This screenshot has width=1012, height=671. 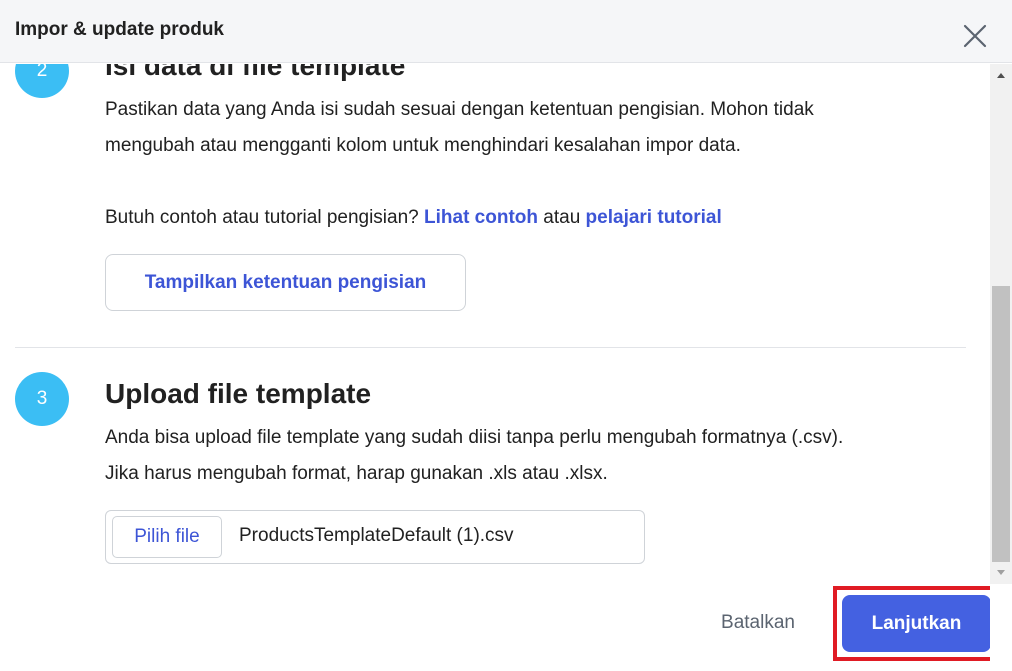 I want to click on continue-button: Lanjutkan, so click(x=916, y=623).